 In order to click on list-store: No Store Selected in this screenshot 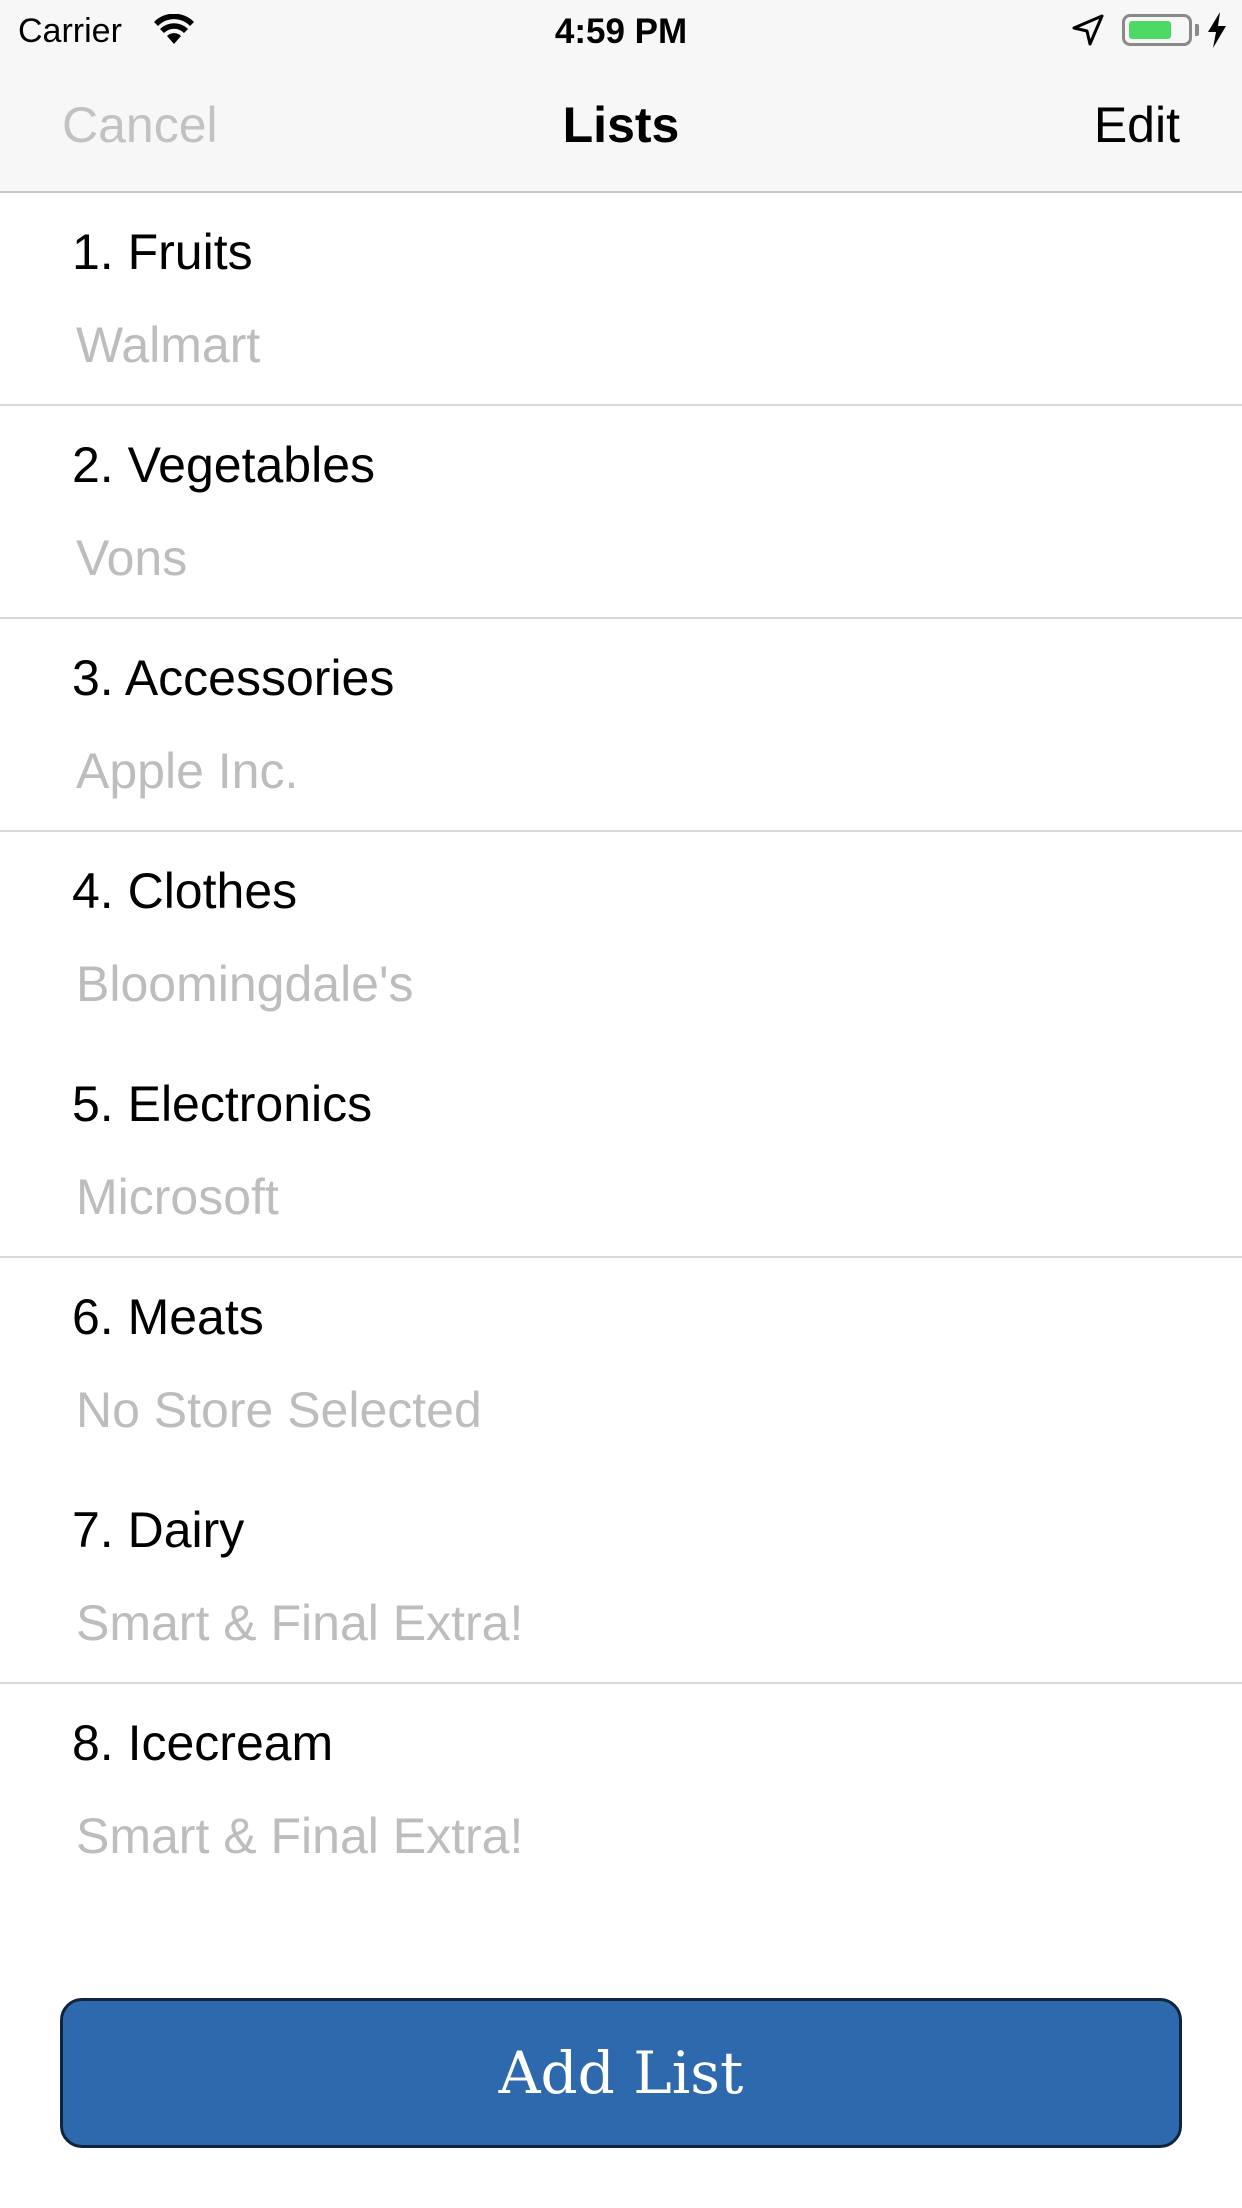, I will do `click(279, 1410)`.